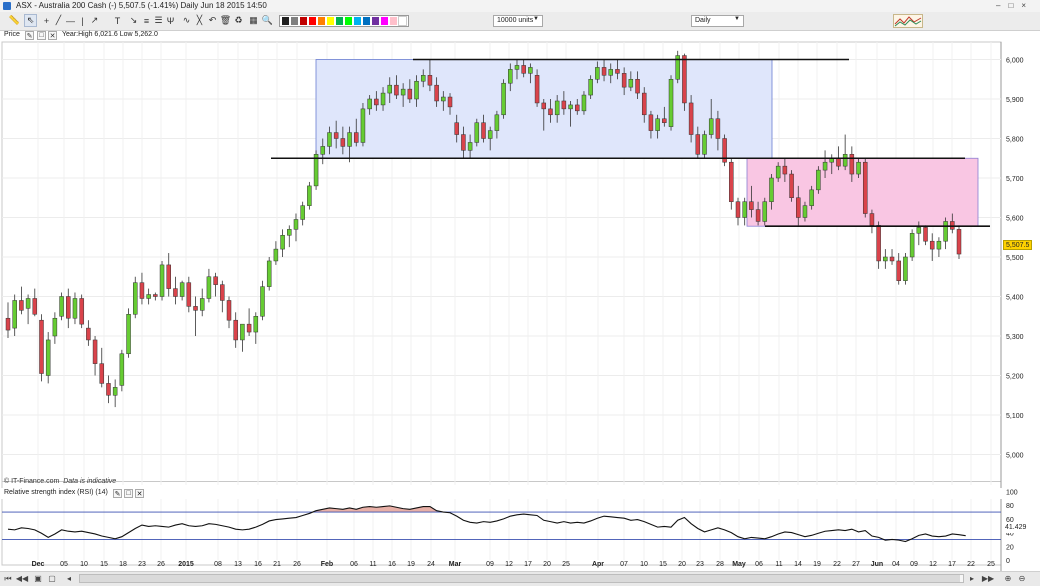 This screenshot has height=586, width=1040. What do you see at coordinates (1015, 140) in the screenshot?
I see `y-tick-label: 5,800` at bounding box center [1015, 140].